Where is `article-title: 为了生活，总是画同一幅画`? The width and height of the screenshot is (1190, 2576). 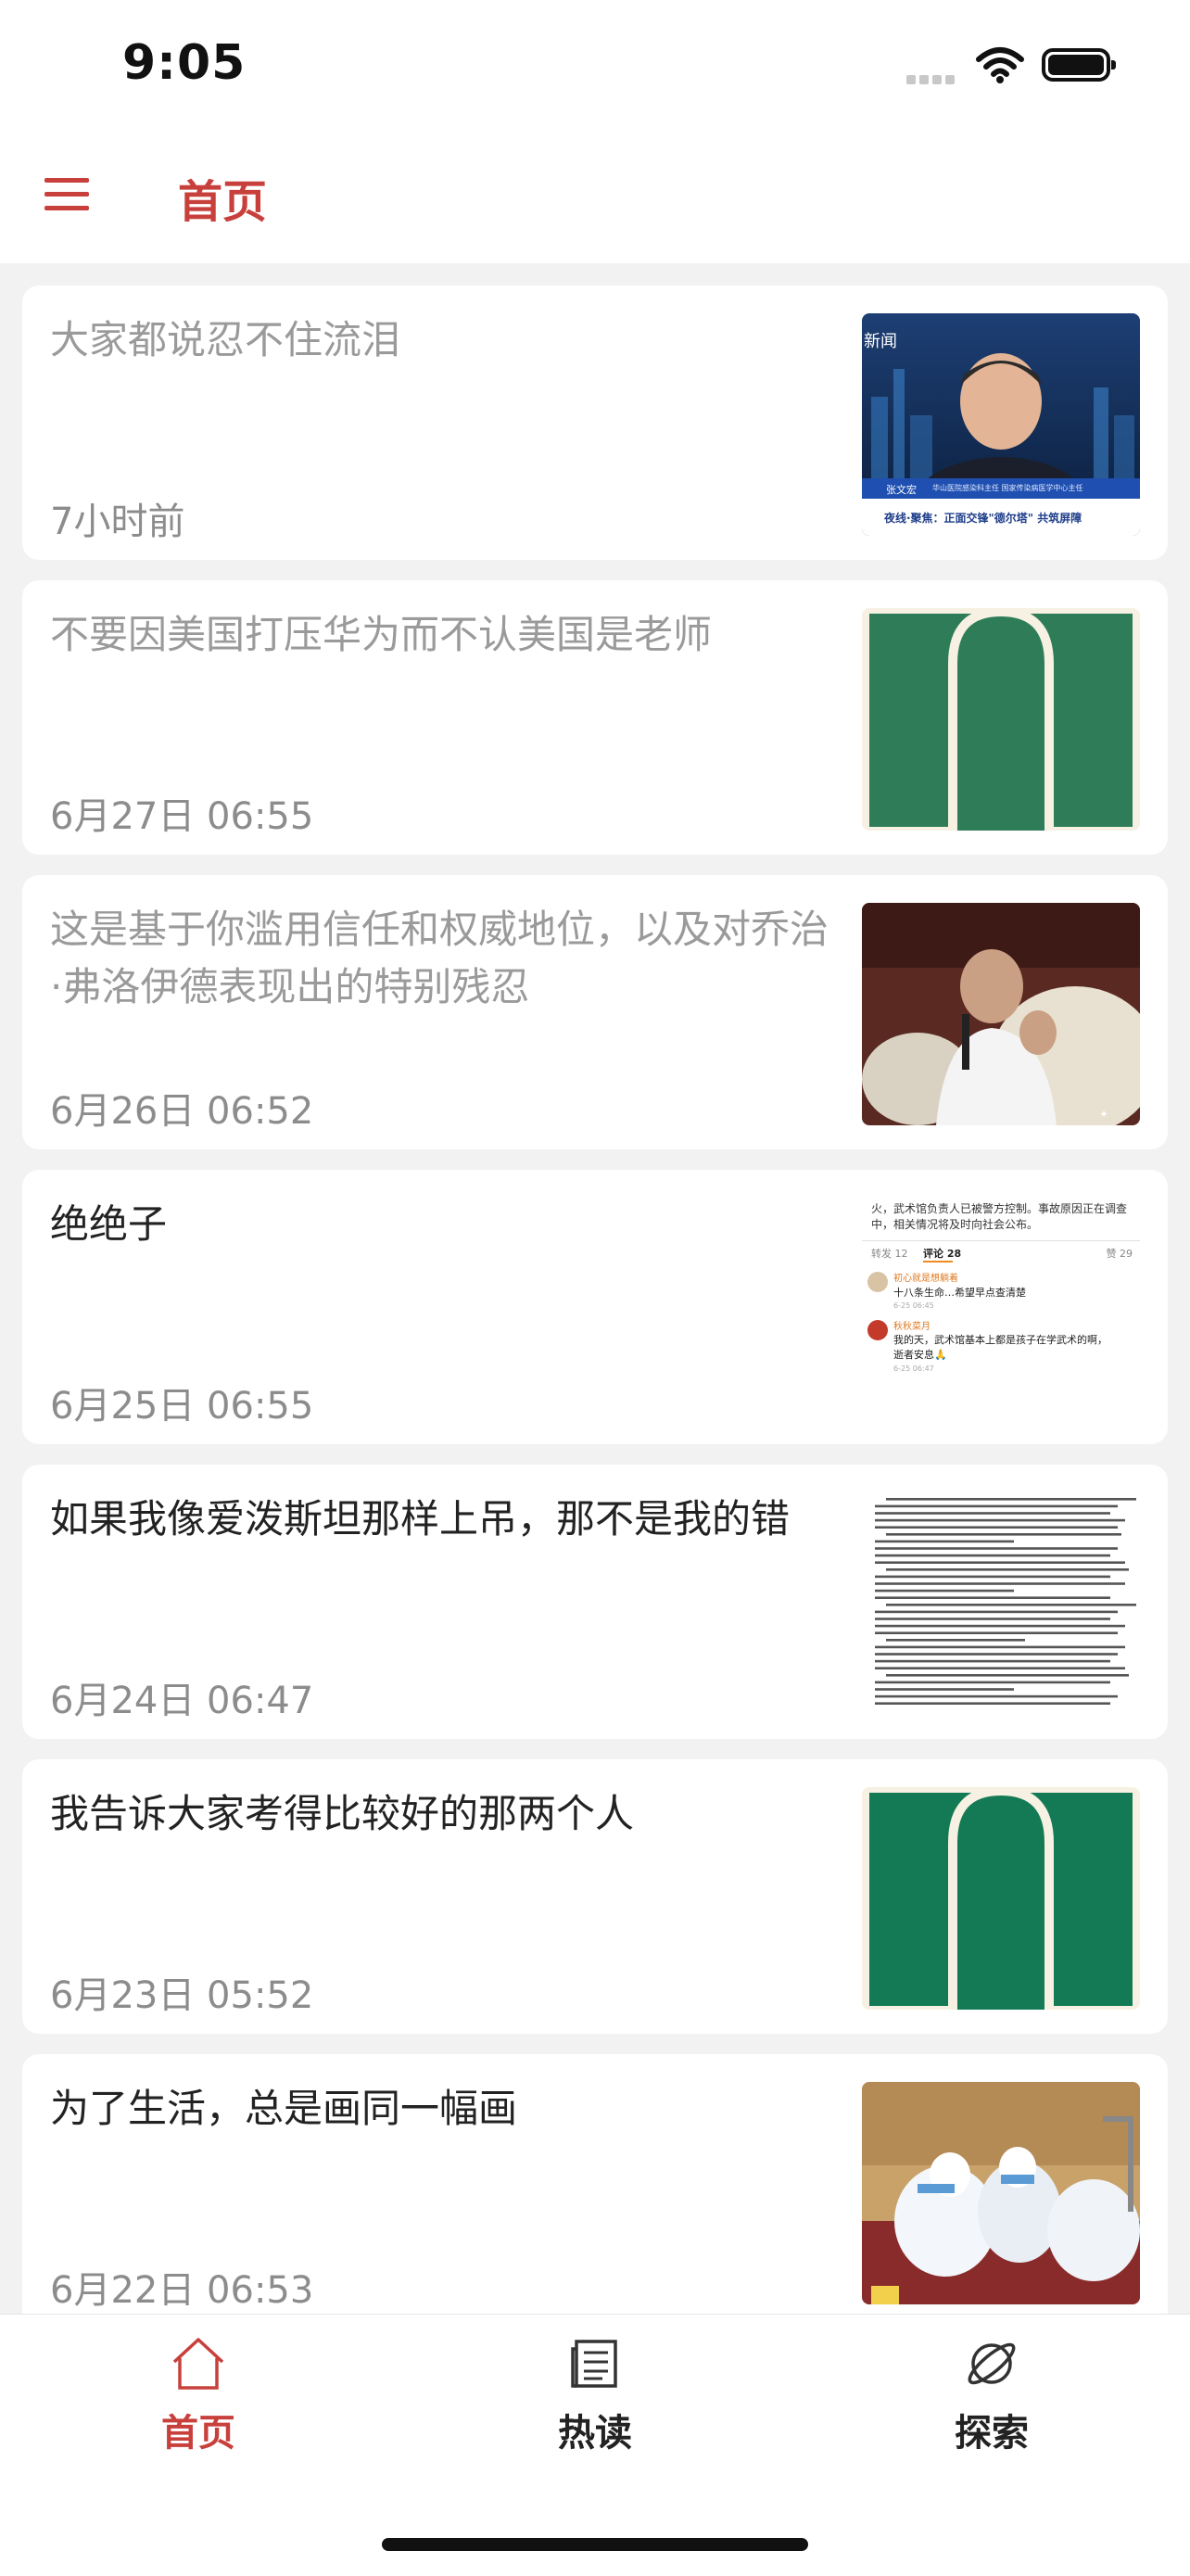
article-title: 为了生活，总是画同一幅画 is located at coordinates (284, 2109).